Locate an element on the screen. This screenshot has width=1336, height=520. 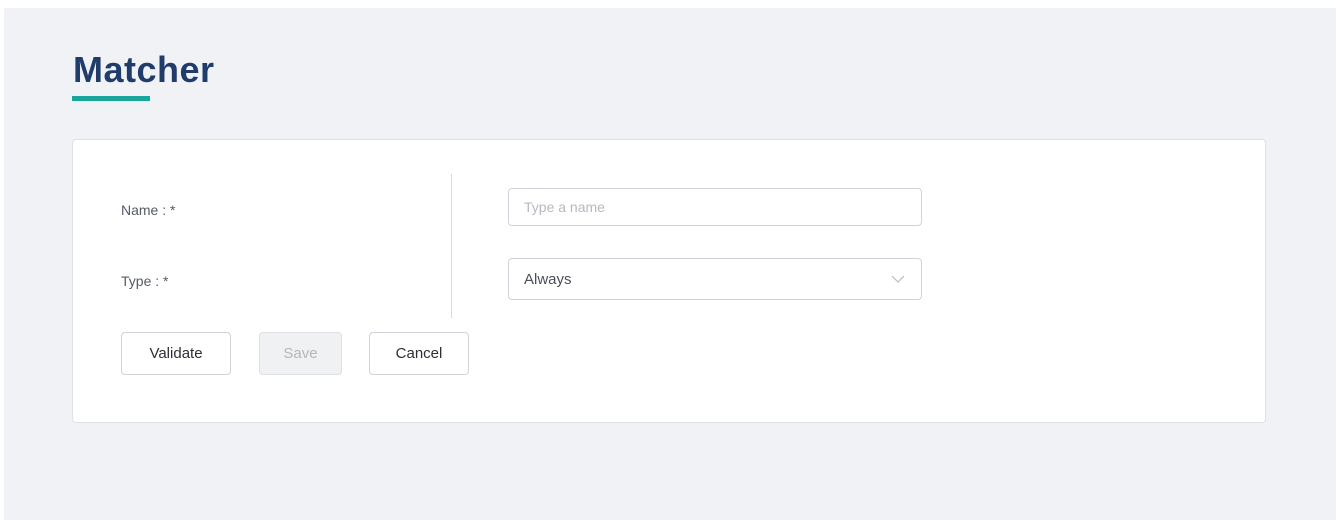
title-underline is located at coordinates (111, 98).